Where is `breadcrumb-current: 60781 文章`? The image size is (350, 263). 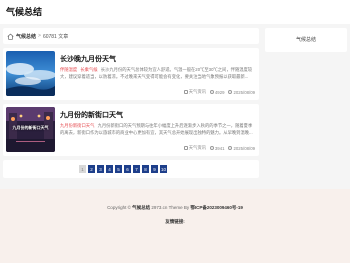 breadcrumb-current: 60781 文章 is located at coordinates (55, 36).